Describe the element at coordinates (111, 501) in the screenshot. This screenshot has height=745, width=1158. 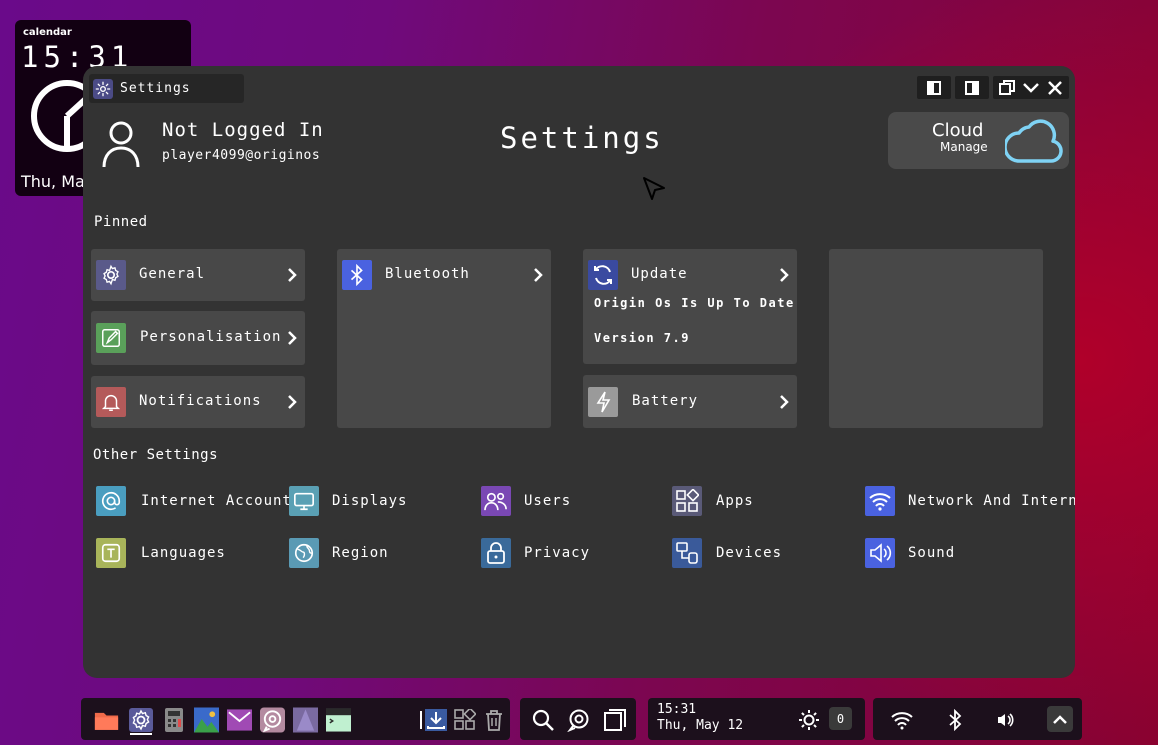
I see `at-icon` at that location.